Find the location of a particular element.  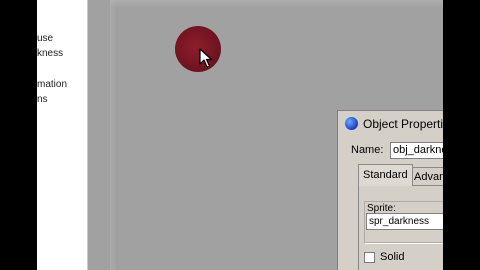

resource-tree-item: kness is located at coordinates (50, 54).